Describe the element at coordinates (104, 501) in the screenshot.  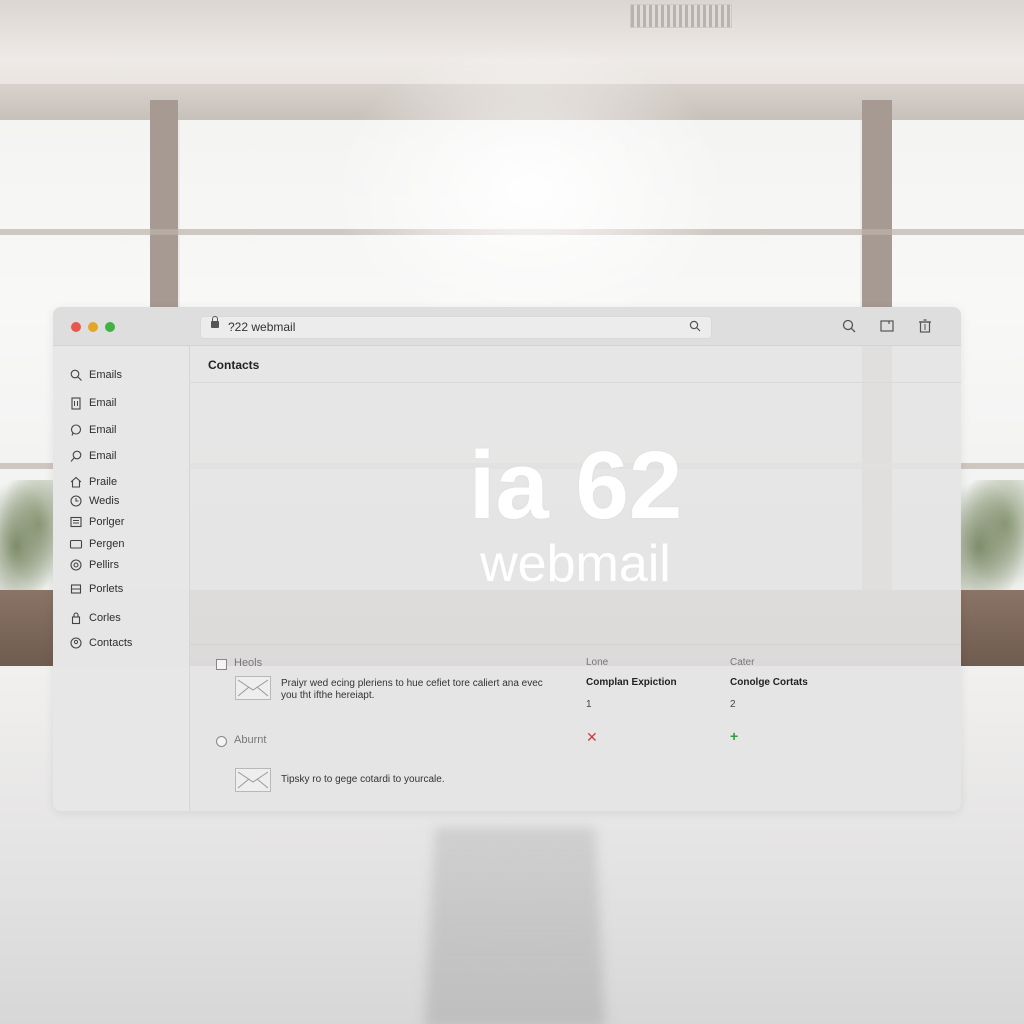
I see `sidebar-item-label: Wedis` at that location.